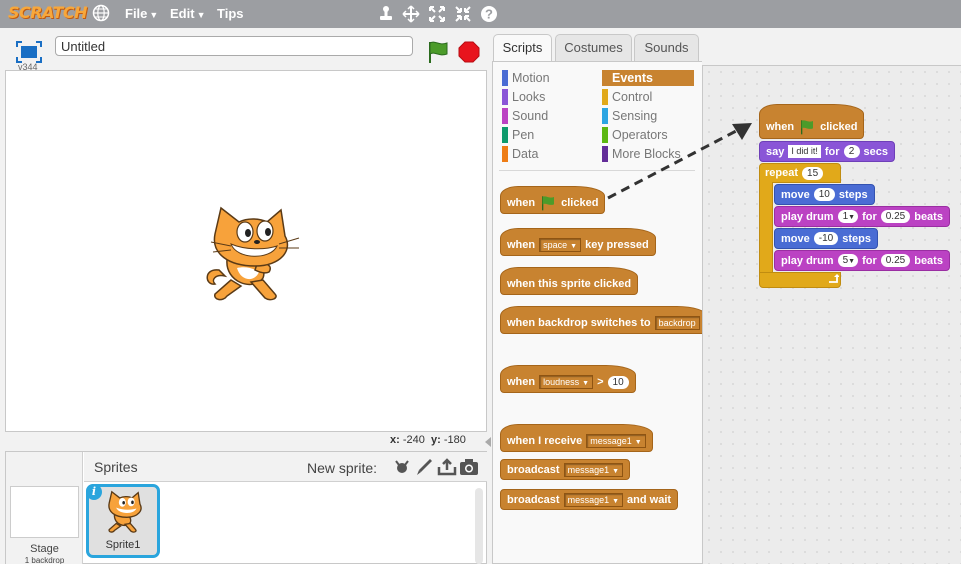  Describe the element at coordinates (627, 97) in the screenshot. I see `category-control: Control` at that location.